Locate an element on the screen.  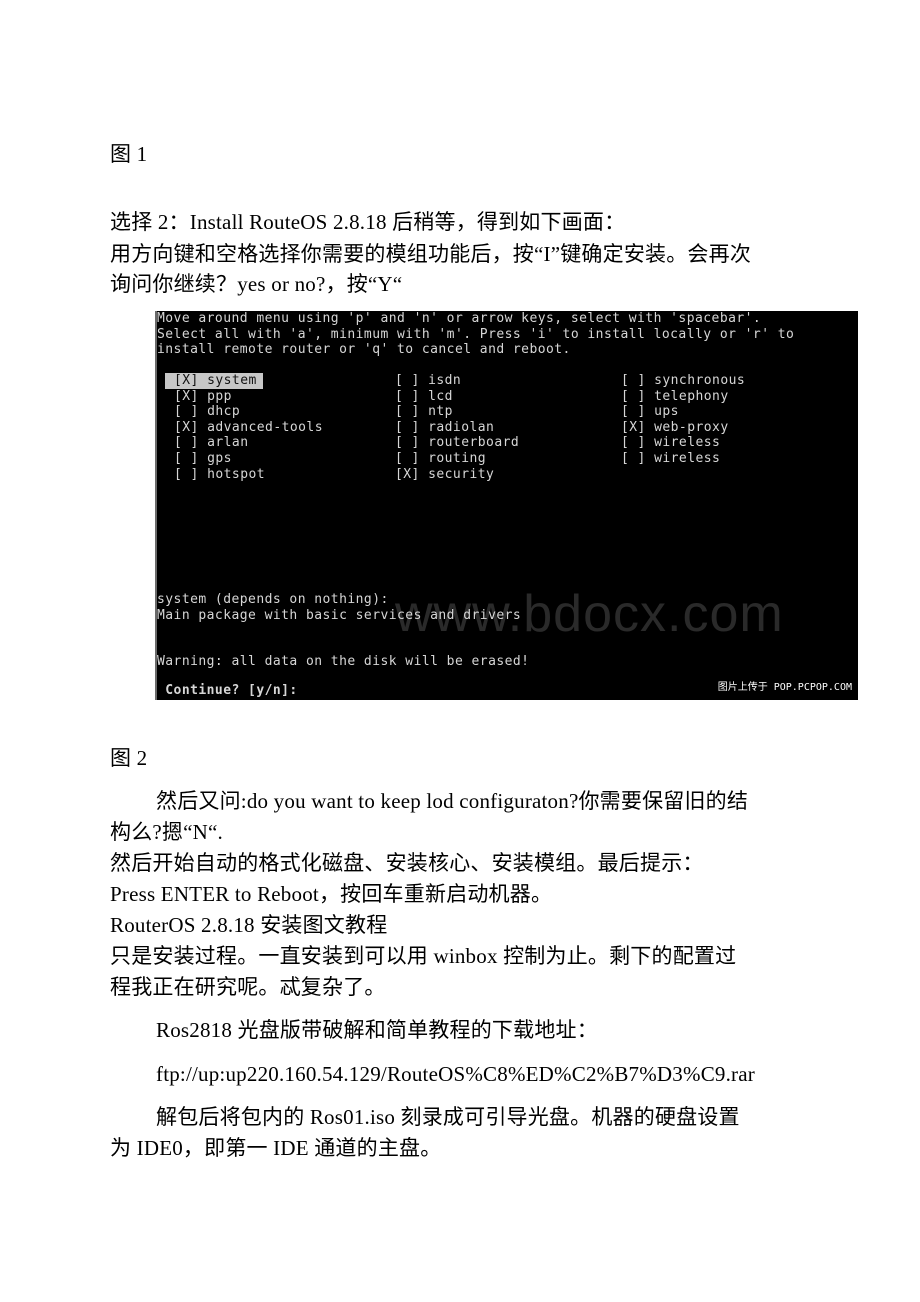
paragraph-title: RouterOS 2.8.18 安装图文教程 is located at coordinates (249, 925).